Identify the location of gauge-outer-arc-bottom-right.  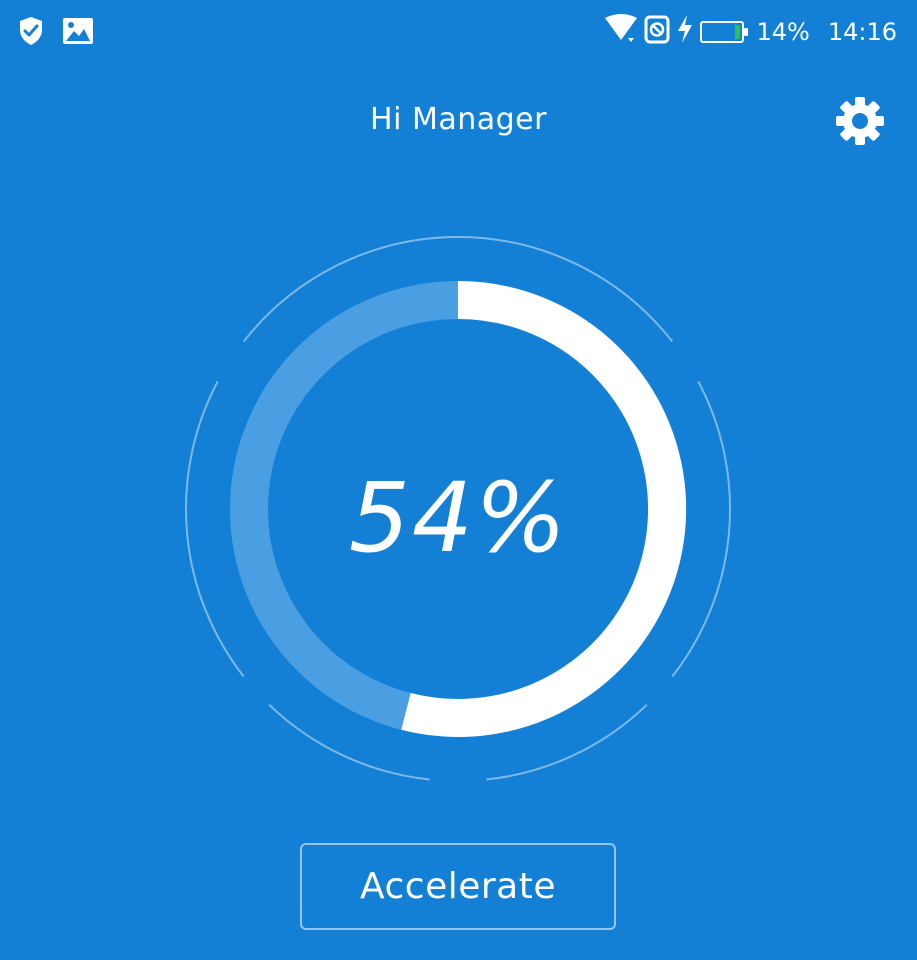
(567, 742).